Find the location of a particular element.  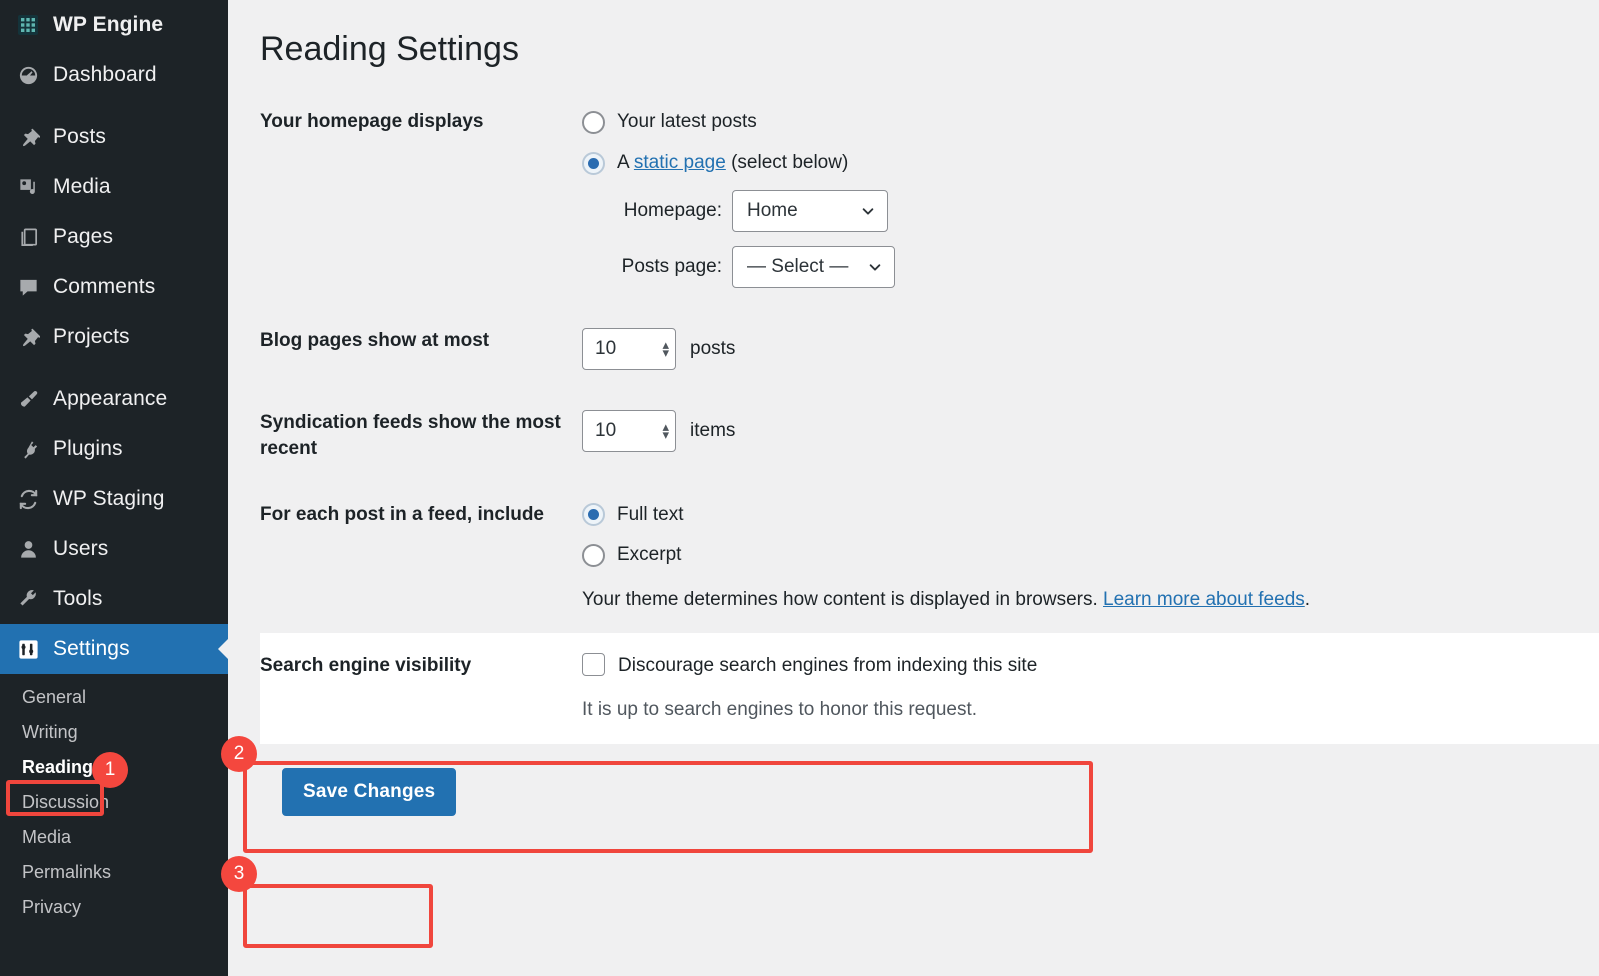

submenu-item-general: General is located at coordinates (114, 697).